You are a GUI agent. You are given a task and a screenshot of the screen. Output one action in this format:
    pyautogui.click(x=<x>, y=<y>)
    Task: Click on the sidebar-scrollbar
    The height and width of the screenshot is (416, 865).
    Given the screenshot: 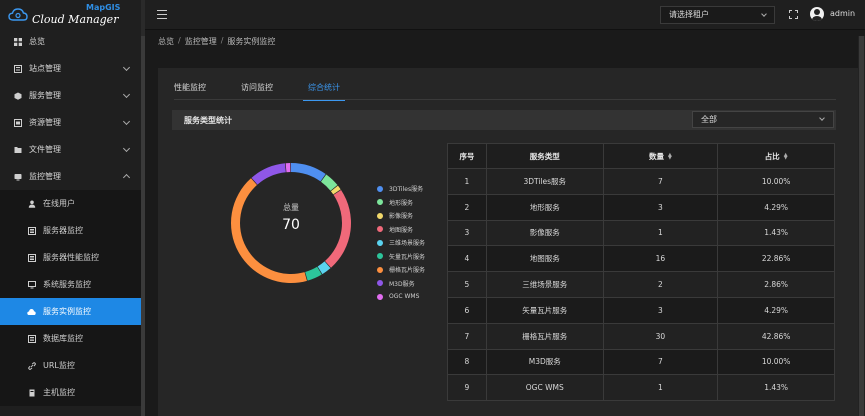 What is the action you would take?
    pyautogui.click(x=143, y=208)
    